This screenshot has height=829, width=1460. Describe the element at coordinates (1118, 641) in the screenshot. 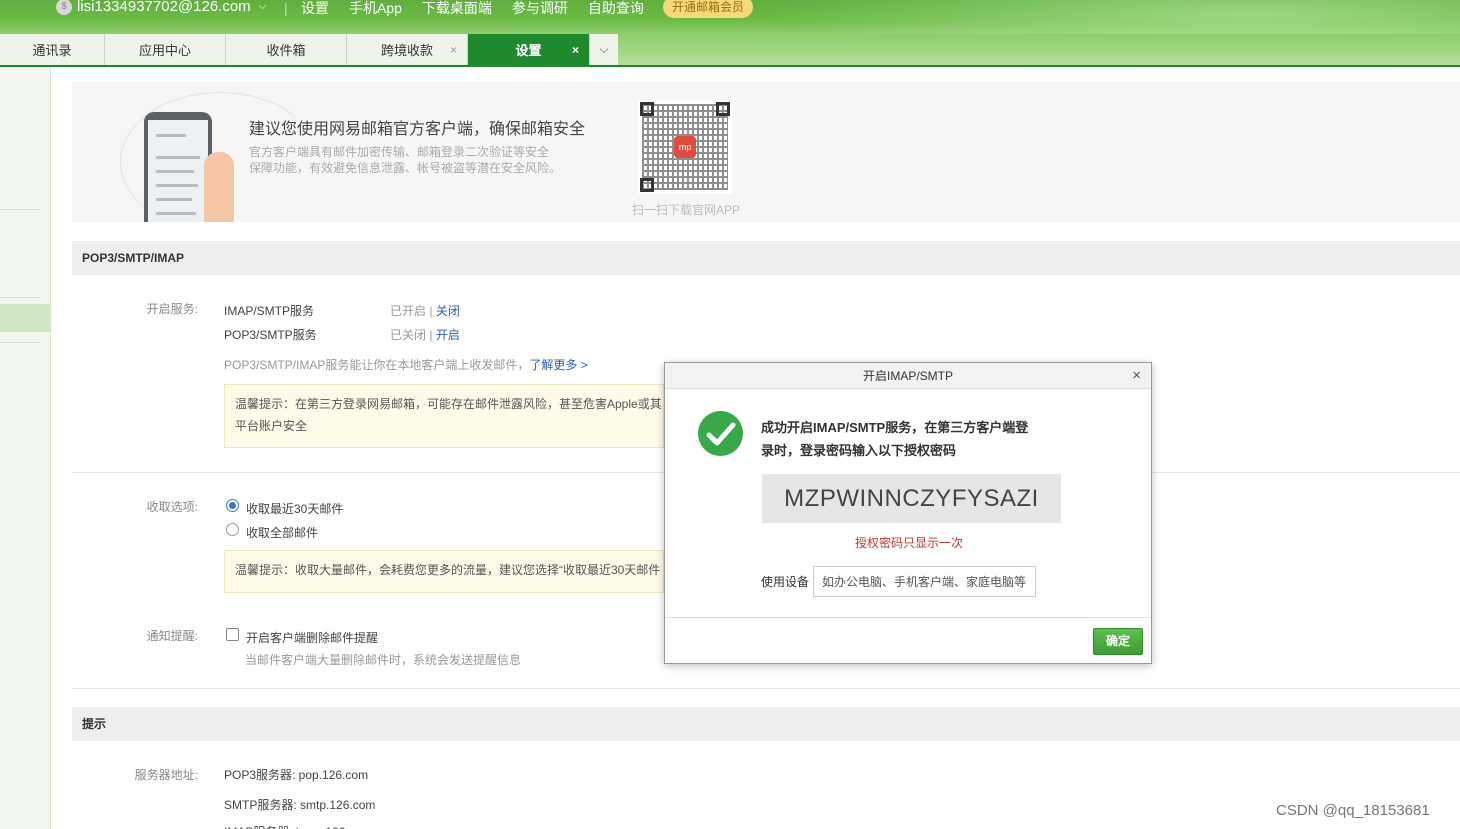

I see `confirm-button: 确定` at that location.